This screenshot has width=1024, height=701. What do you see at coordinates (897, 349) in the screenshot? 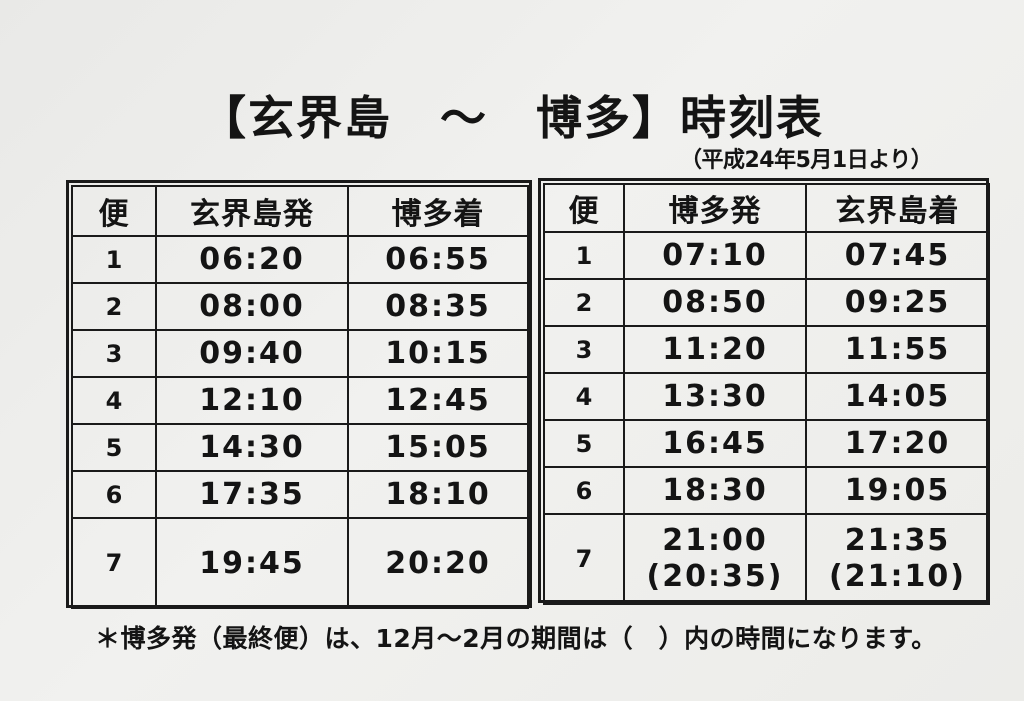
I see `arrival-time: 11:55` at bounding box center [897, 349].